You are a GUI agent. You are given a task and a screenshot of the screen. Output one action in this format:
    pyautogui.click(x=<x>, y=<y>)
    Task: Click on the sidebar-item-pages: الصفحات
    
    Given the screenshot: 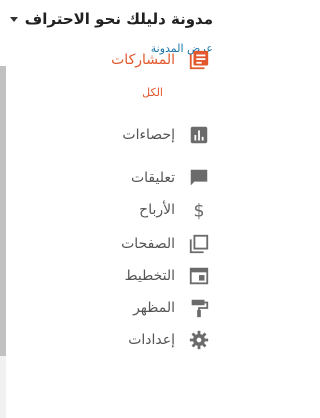 What is the action you would take?
    pyautogui.click(x=118, y=244)
    